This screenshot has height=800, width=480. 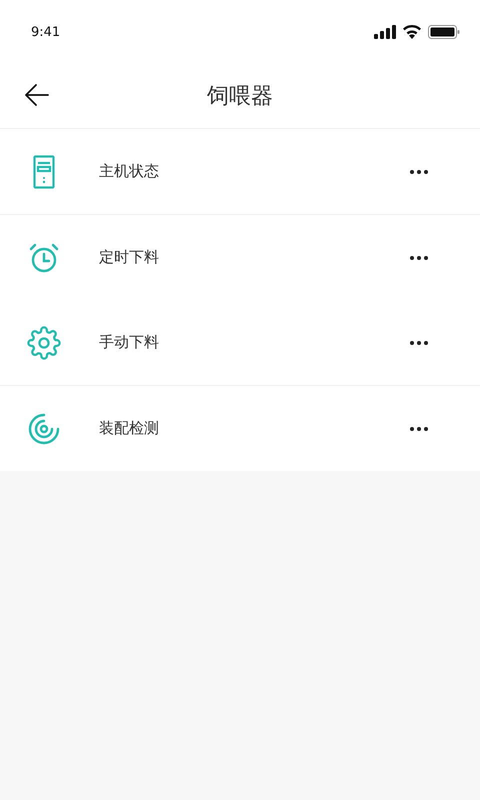 I want to click on settings-icon, so click(x=44, y=343).